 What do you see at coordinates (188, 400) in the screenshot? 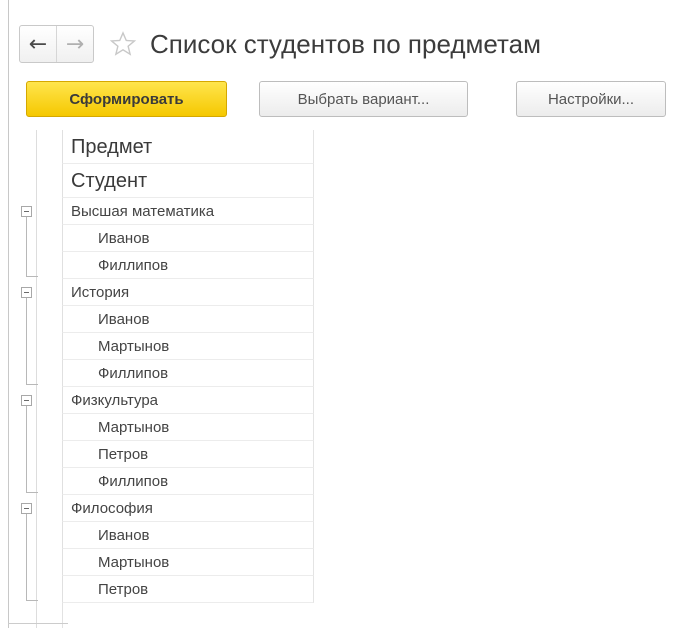
I see `group-row-subject: Физкультура` at bounding box center [188, 400].